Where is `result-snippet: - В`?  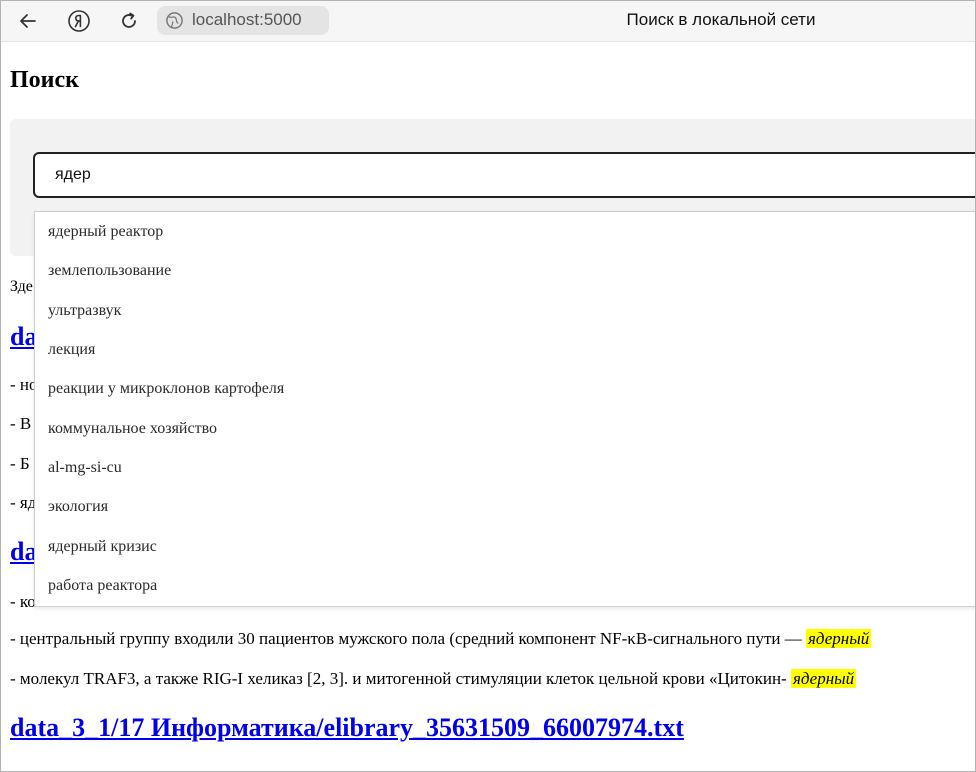 result-snippet: - В is located at coordinates (21, 423).